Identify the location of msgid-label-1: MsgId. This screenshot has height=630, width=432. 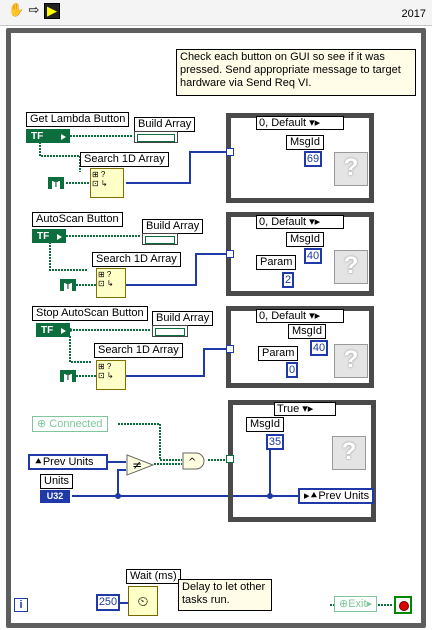
(305, 142).